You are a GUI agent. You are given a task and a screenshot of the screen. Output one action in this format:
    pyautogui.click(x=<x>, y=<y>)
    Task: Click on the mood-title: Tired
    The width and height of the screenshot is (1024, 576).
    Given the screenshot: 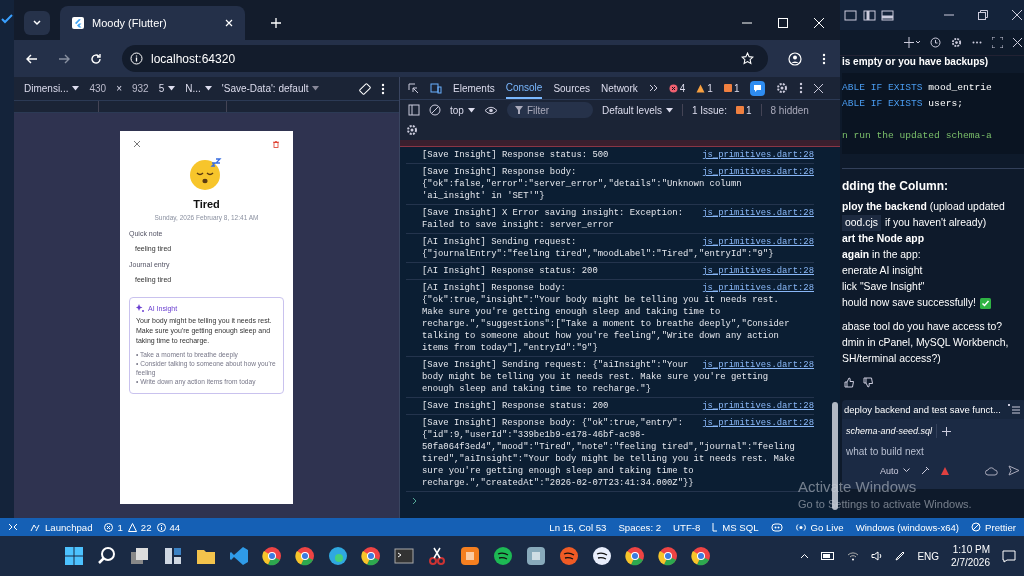 What is the action you would take?
    pyautogui.click(x=206, y=204)
    